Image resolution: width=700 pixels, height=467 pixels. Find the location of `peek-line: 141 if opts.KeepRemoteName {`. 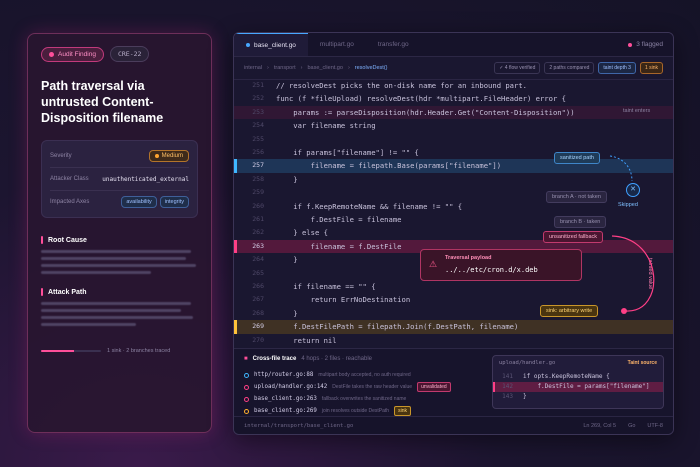

peek-line: 141 if opts.KeepRemoteName { is located at coordinates (578, 377).